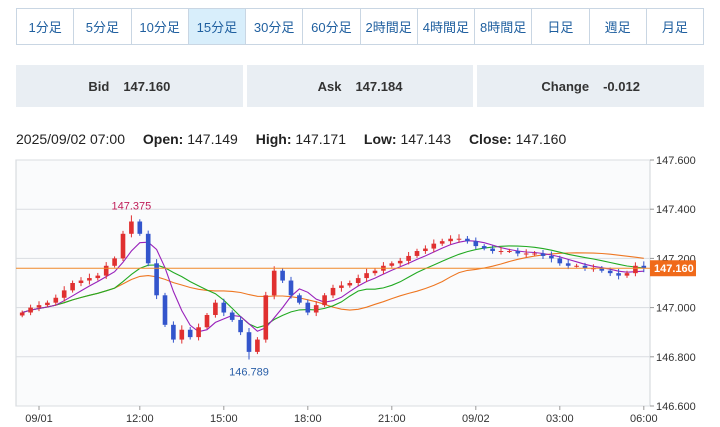 The width and height of the screenshot is (720, 427). I want to click on x-tick-label: 03:00, so click(560, 419).